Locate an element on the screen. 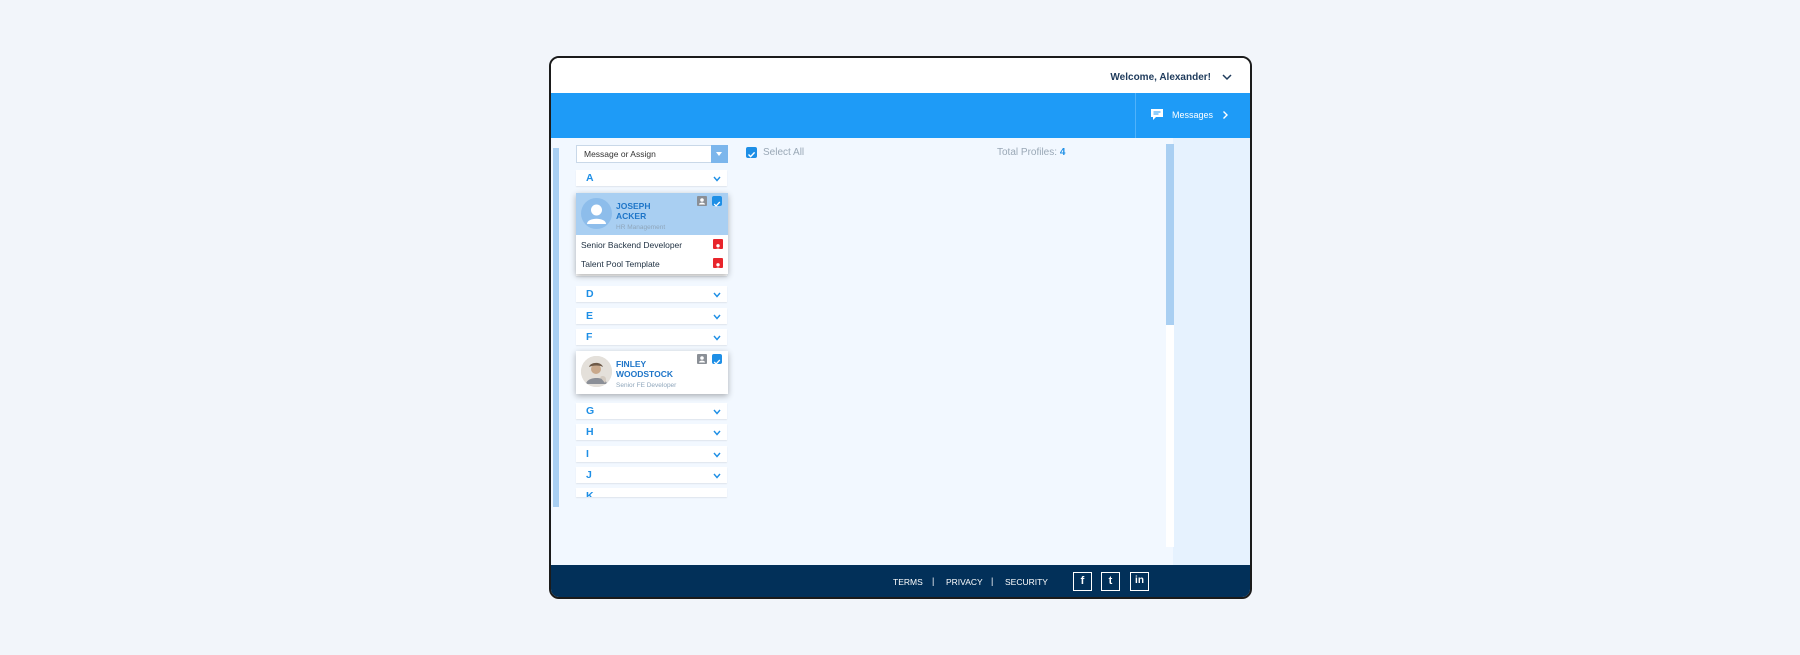 Image resolution: width=1800 pixels, height=655 pixels. facebook-glyph: f is located at coordinates (1082, 581).